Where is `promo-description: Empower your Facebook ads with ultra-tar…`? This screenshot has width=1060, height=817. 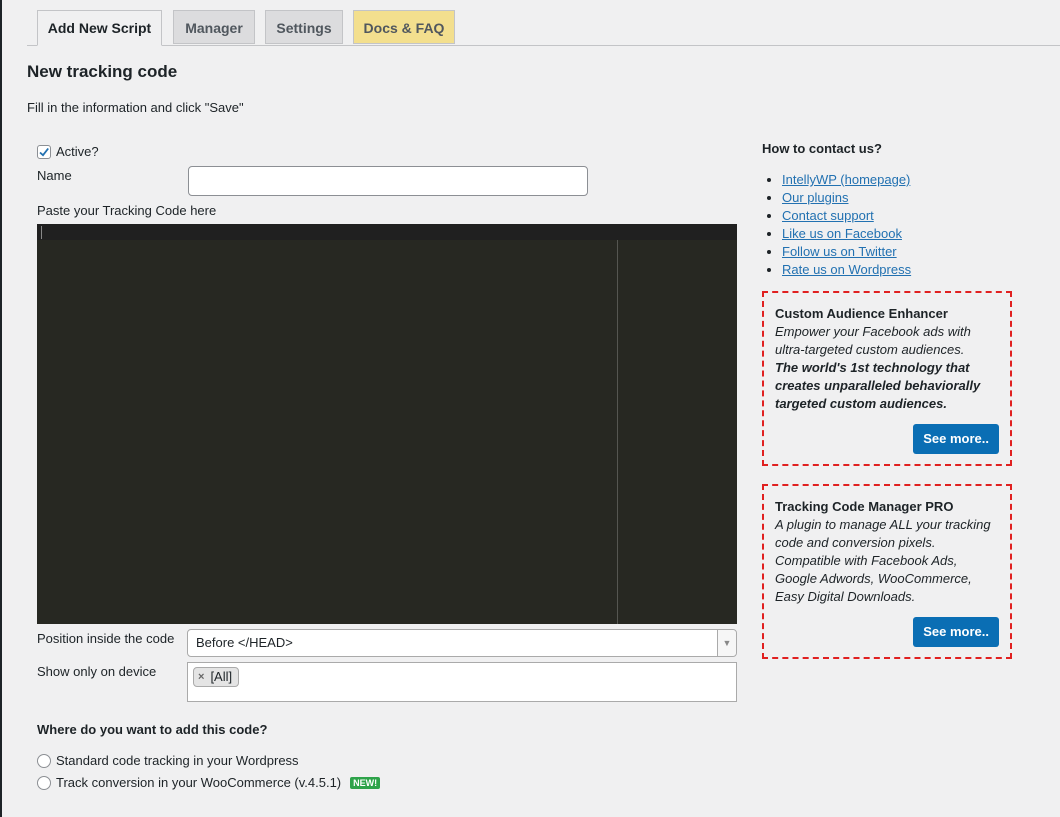
promo-description: Empower your Facebook ads with ultra-tar… is located at coordinates (873, 340).